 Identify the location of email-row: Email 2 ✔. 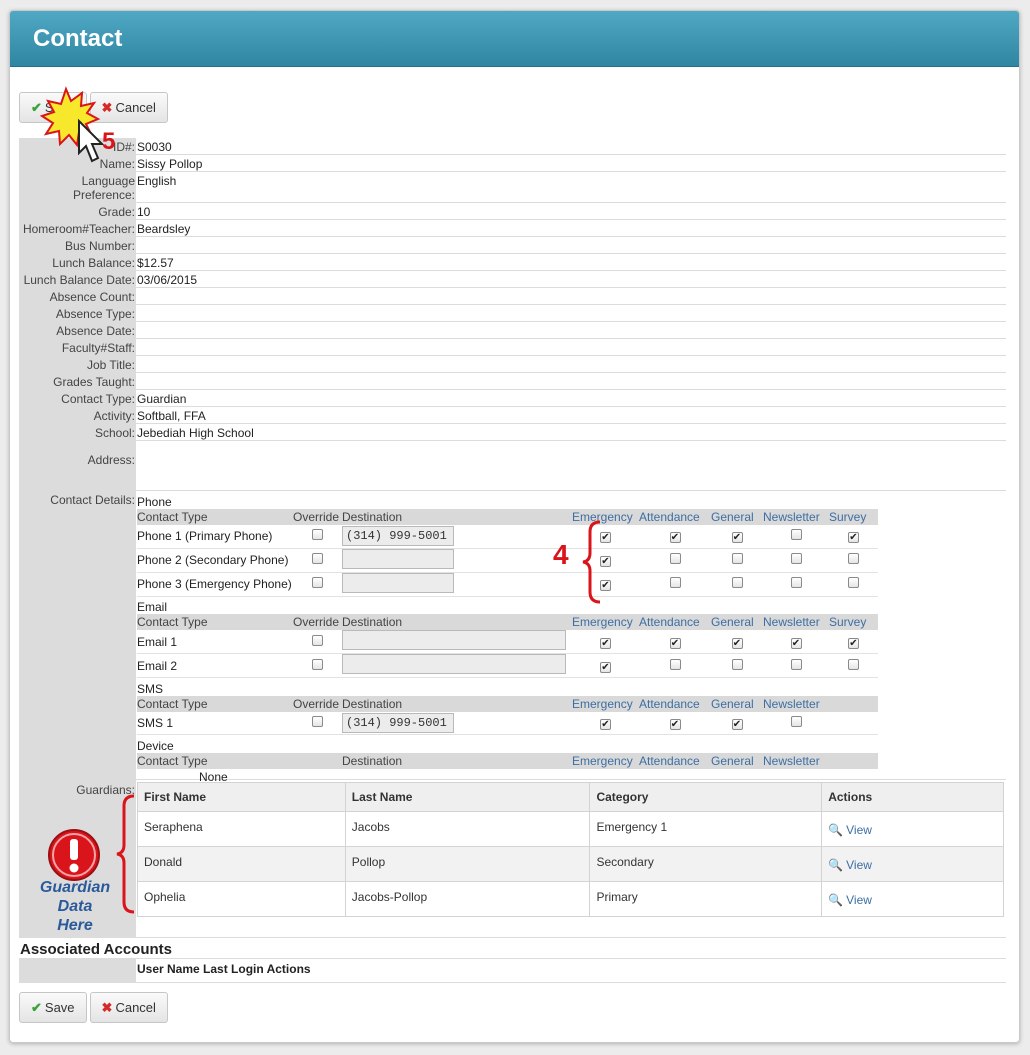
(507, 665).